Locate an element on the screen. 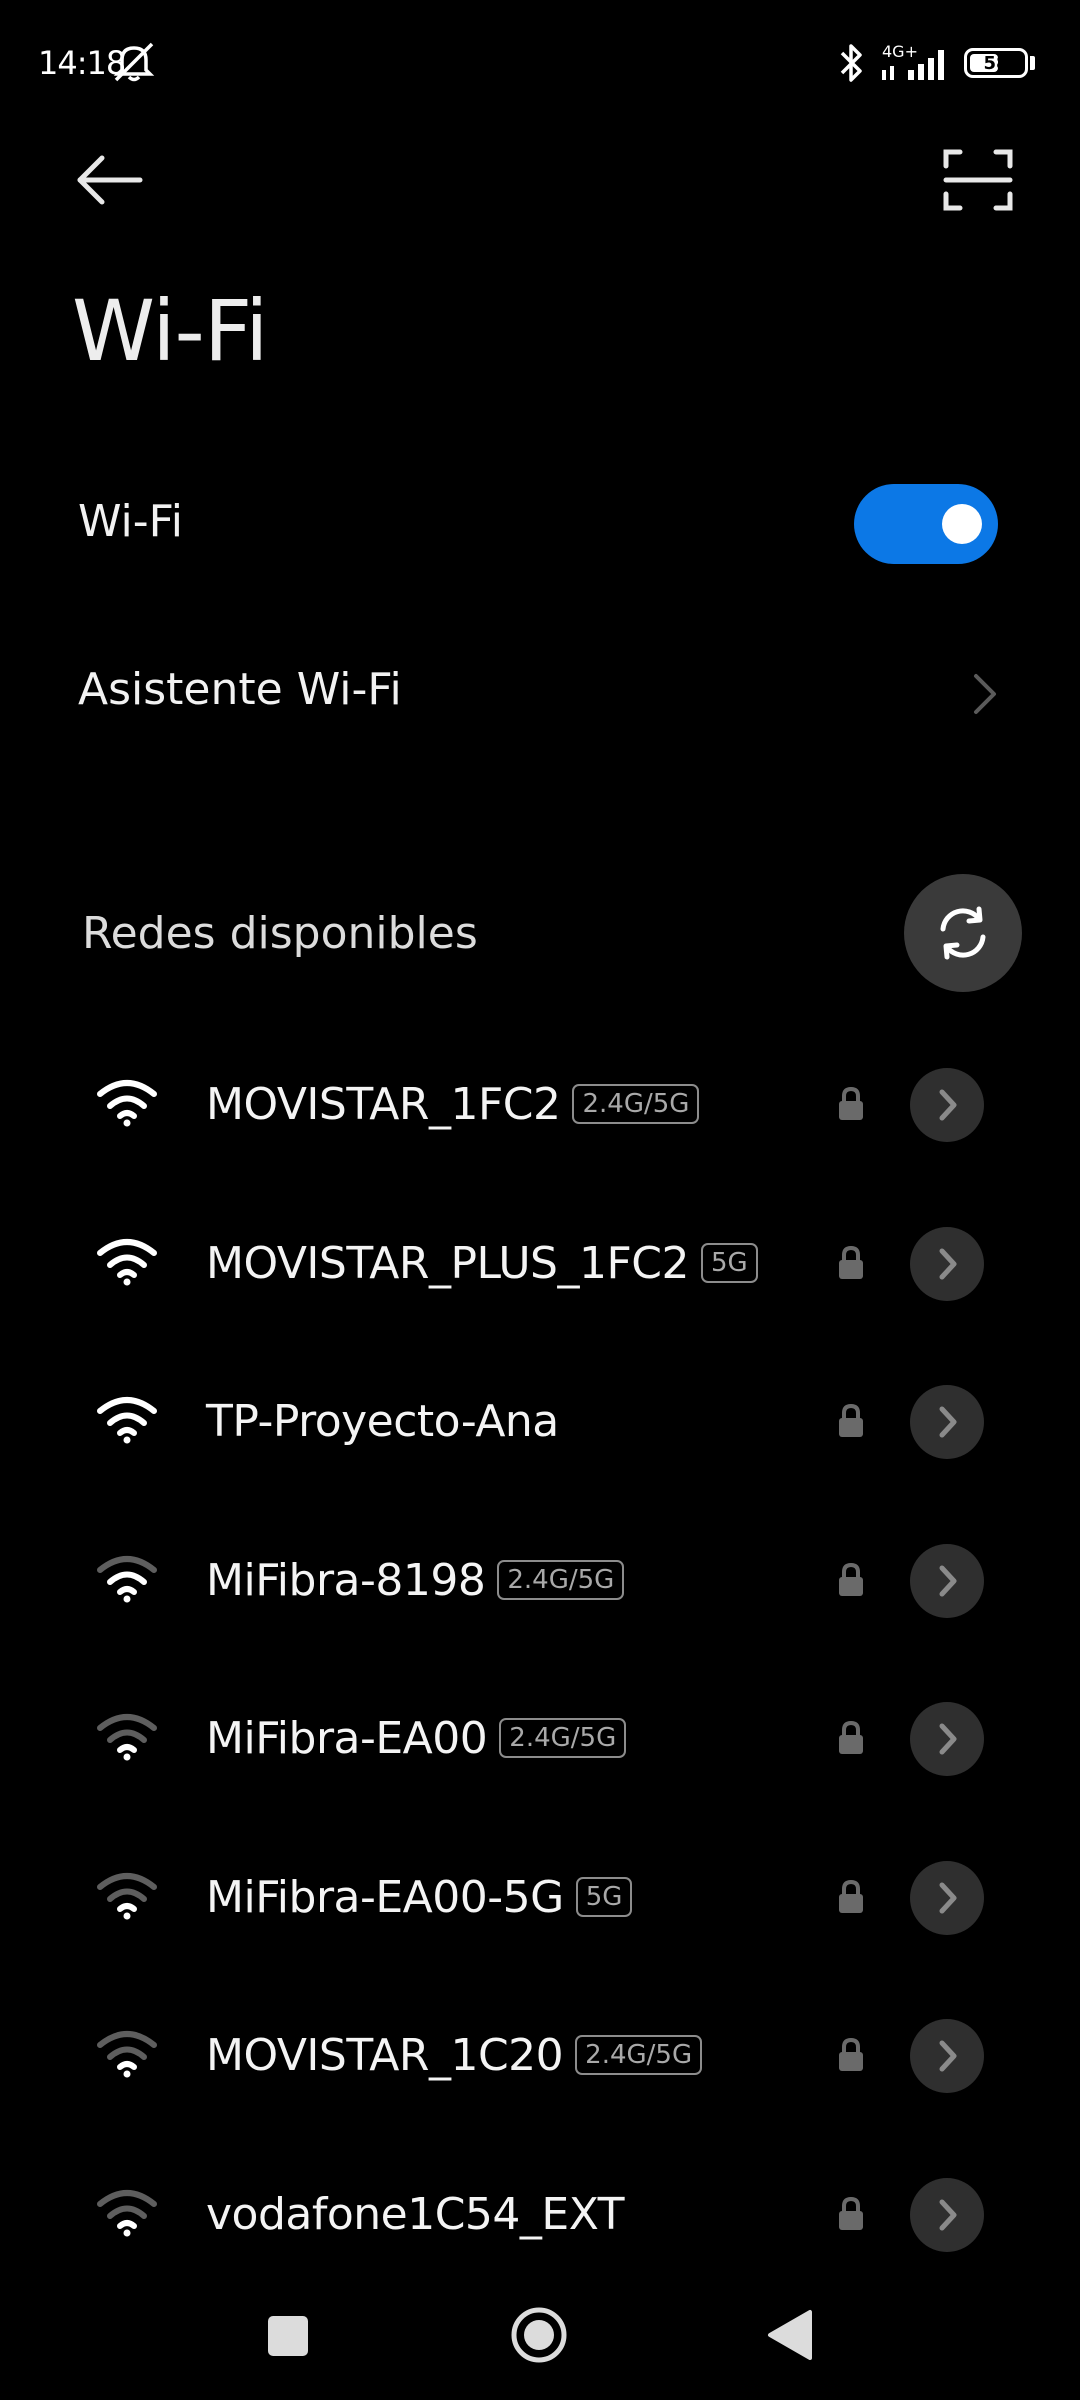 The width and height of the screenshot is (1080, 2400). scan-qr-icon is located at coordinates (978, 180).